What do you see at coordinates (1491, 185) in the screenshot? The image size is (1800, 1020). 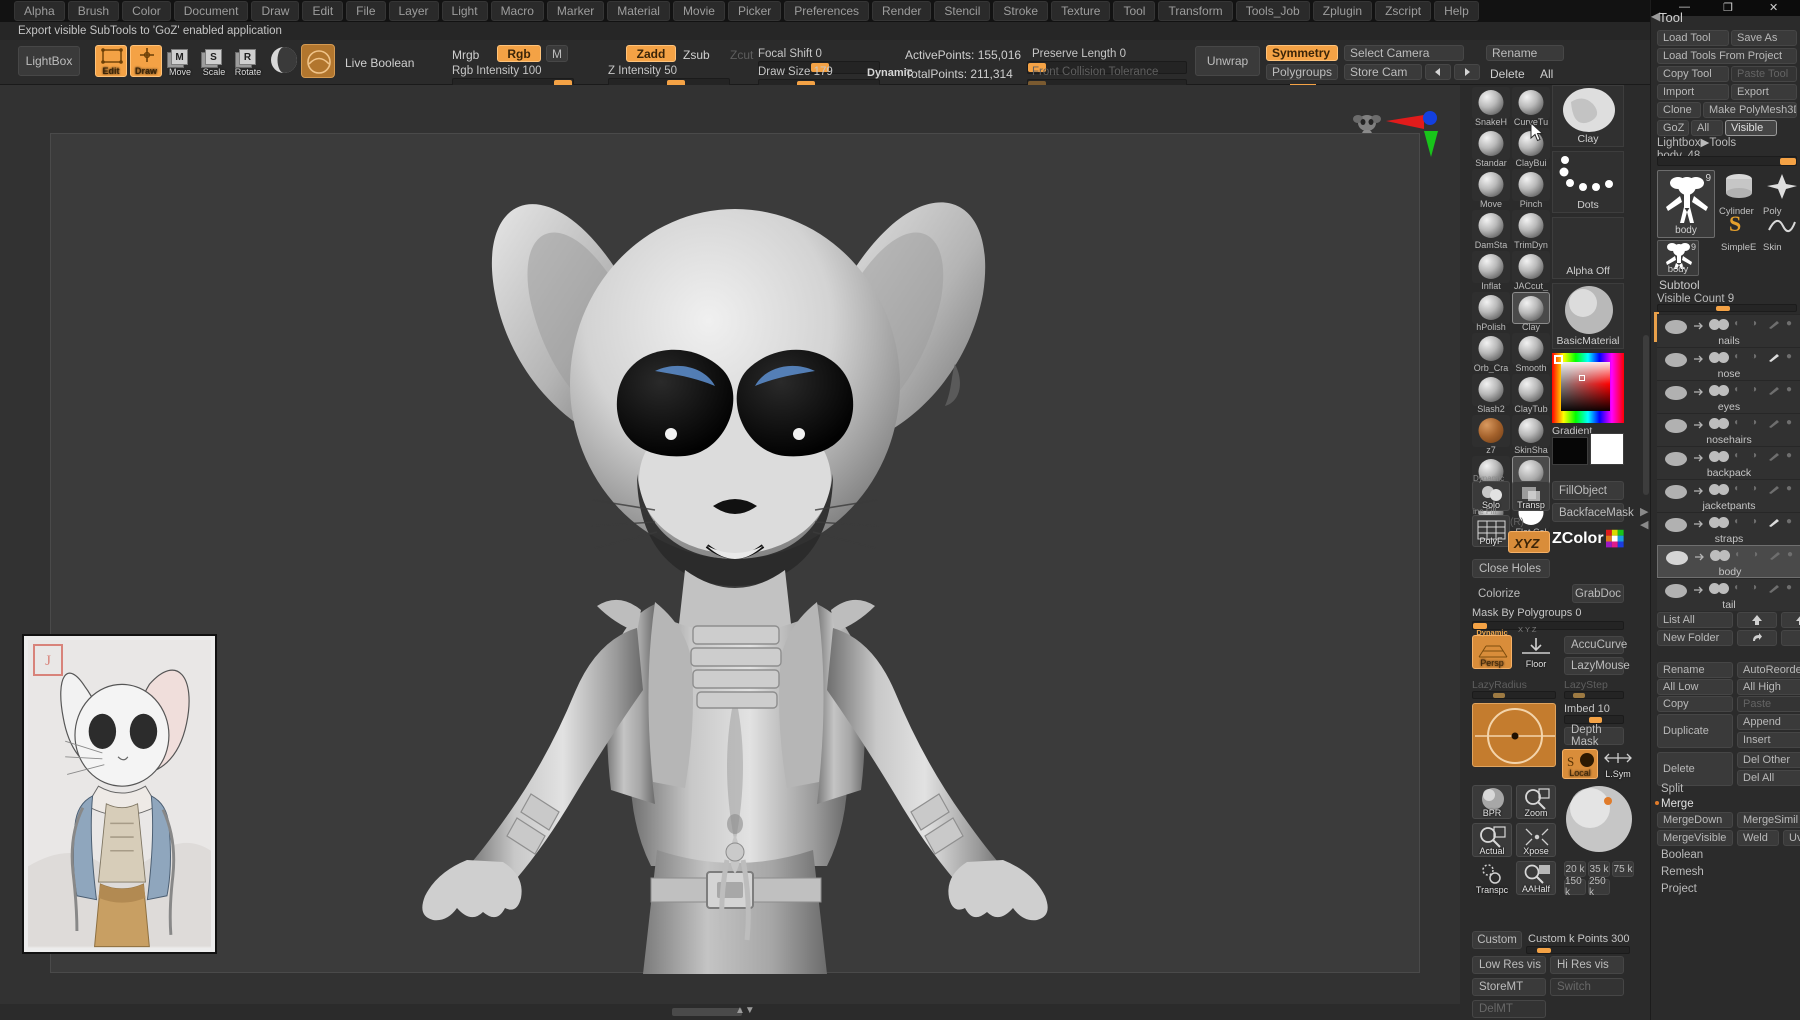 I see `brush-move` at bounding box center [1491, 185].